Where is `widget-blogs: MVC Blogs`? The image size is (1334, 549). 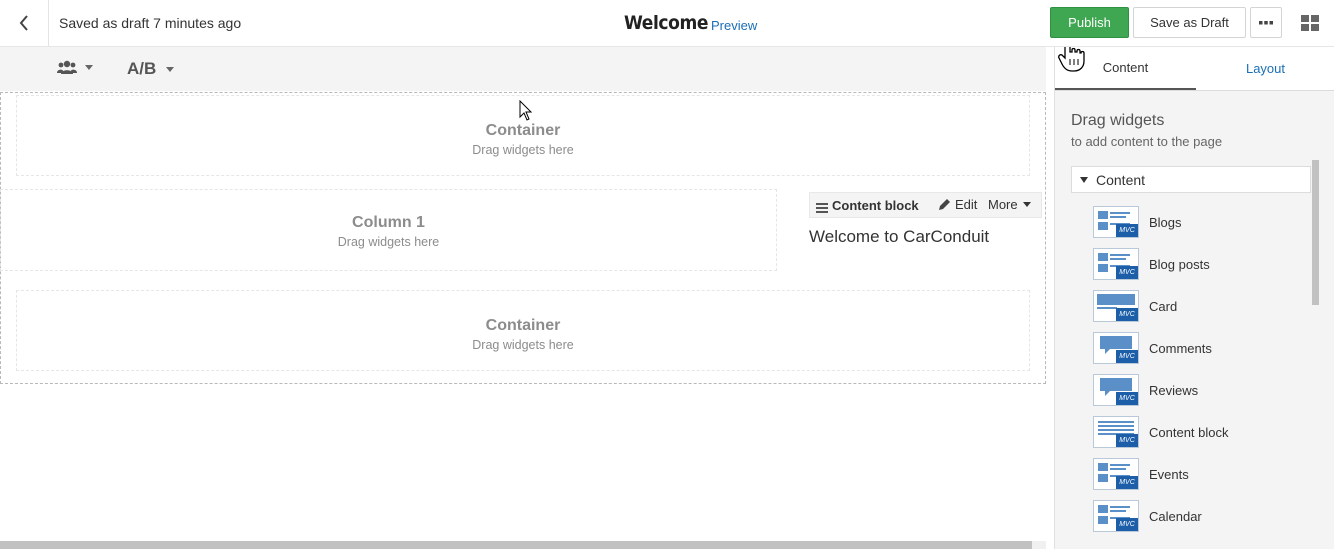
widget-blogs: MVC Blogs is located at coordinates (1201, 222).